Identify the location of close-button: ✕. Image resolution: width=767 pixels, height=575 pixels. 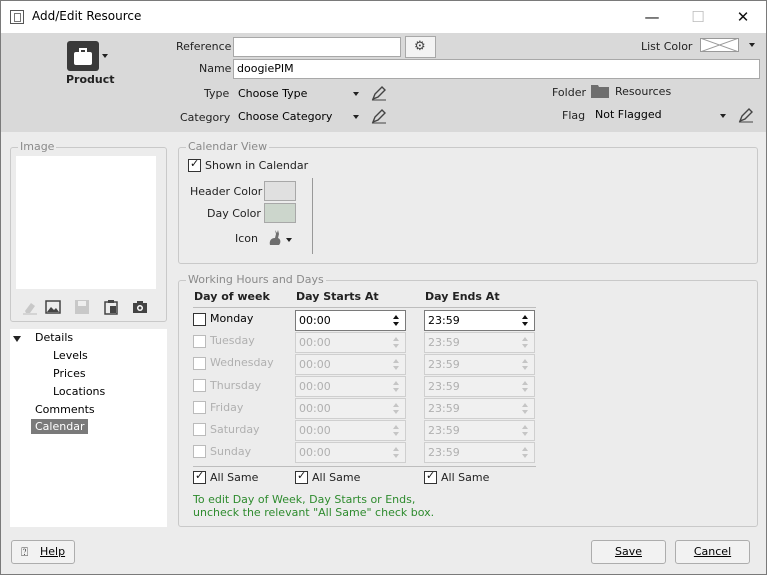
(743, 17).